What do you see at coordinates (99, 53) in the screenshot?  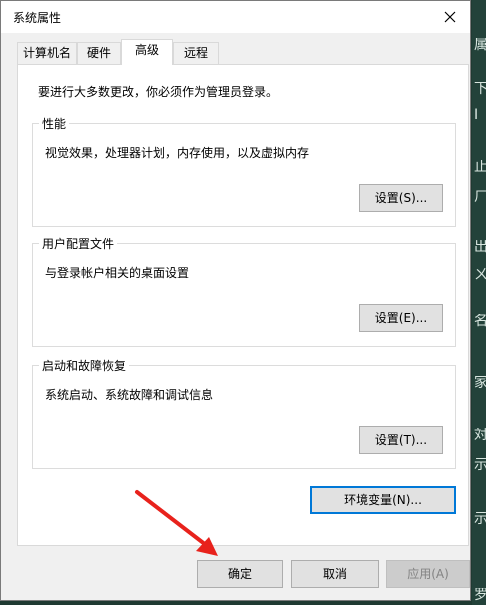 I see `tab-hardware: 硬件` at bounding box center [99, 53].